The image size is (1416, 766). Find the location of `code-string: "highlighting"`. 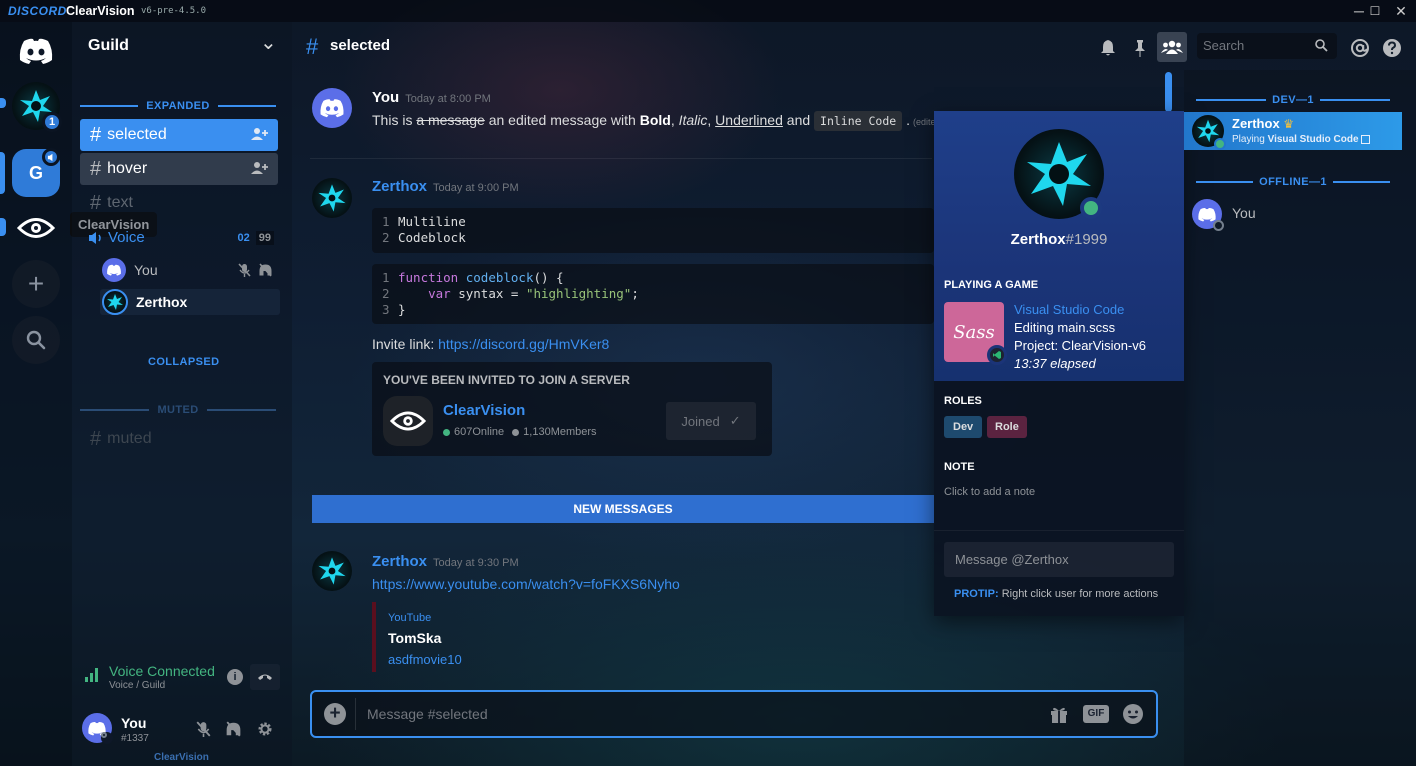

code-string: "highlighting" is located at coordinates (578, 293).